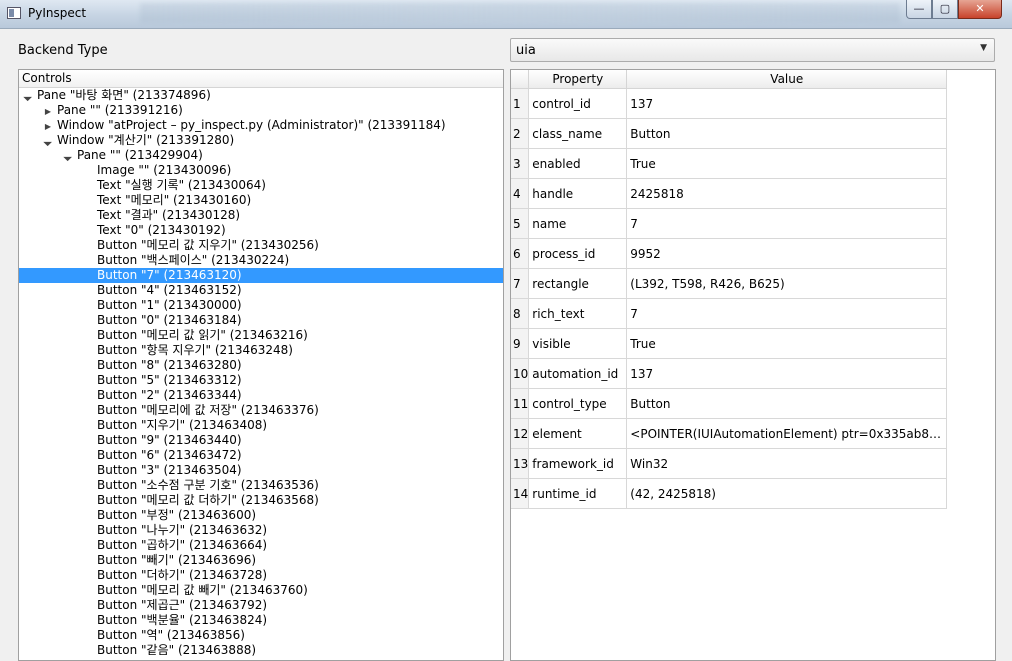 This screenshot has width=1012, height=661. I want to click on tree-item: Button "6" (213463472), so click(261, 455).